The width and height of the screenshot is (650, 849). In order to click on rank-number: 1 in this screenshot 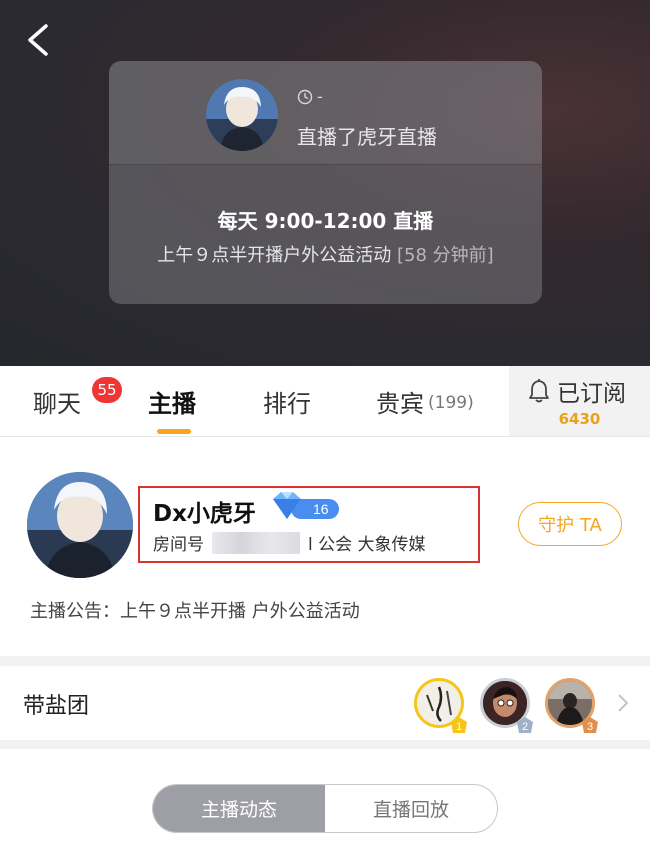, I will do `click(459, 727)`.